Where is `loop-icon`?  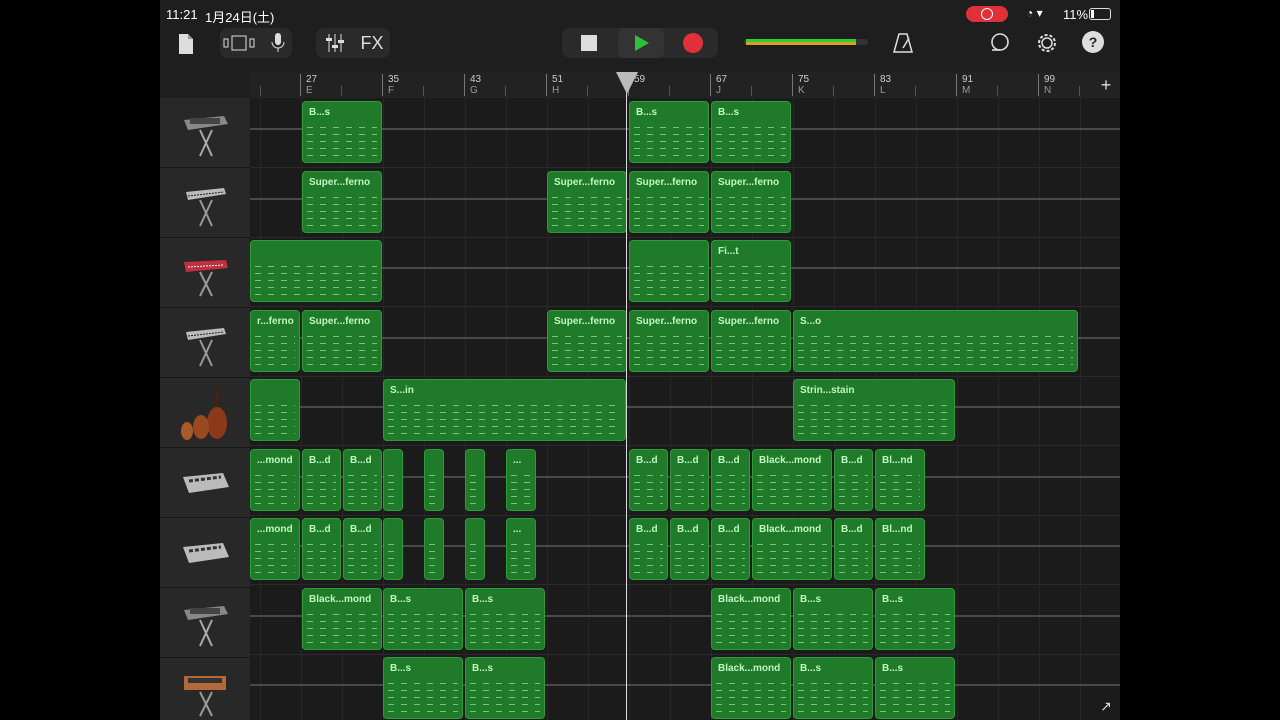
loop-icon is located at coordinates (1000, 43).